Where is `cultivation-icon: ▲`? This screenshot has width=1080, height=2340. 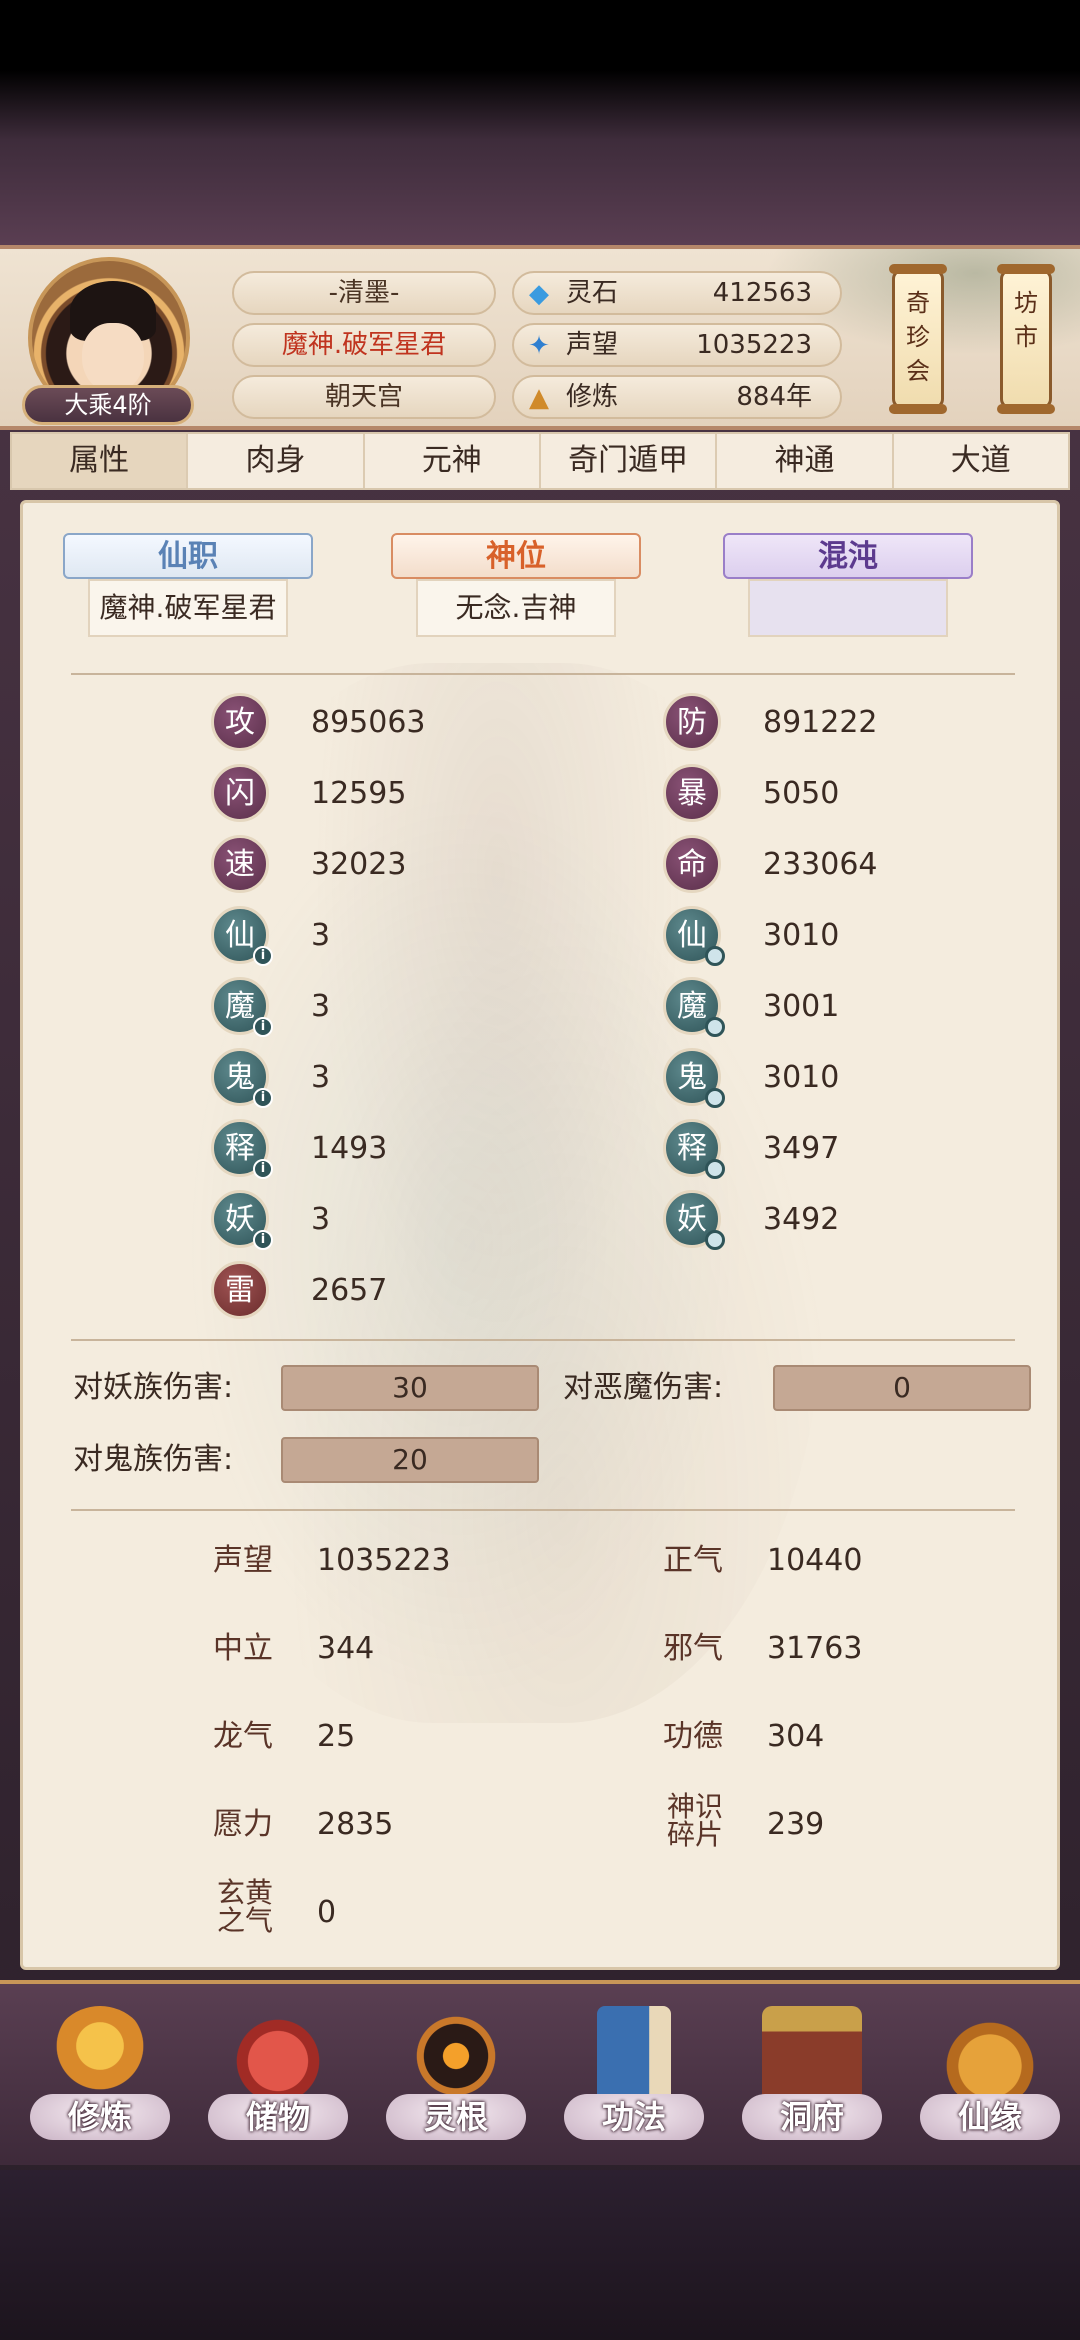
cultivation-icon: ▲ is located at coordinates (539, 398).